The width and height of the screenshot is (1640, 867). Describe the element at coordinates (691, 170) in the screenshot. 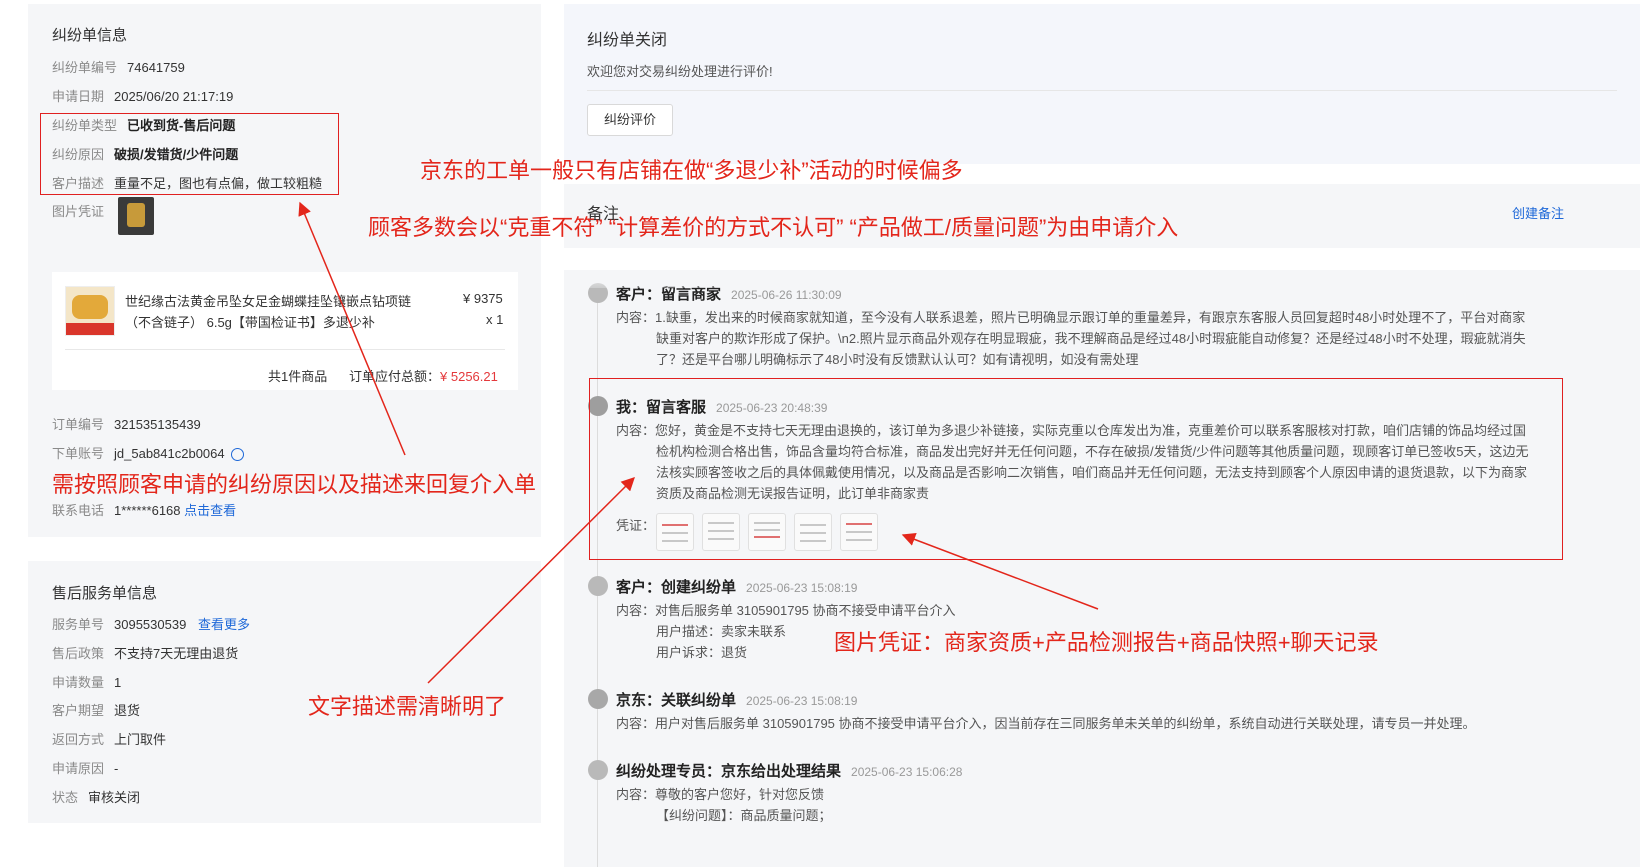

I see `annotation-text-1: 京东的工单一般只有店铺在做“多退少补”活动的时候偏多` at that location.